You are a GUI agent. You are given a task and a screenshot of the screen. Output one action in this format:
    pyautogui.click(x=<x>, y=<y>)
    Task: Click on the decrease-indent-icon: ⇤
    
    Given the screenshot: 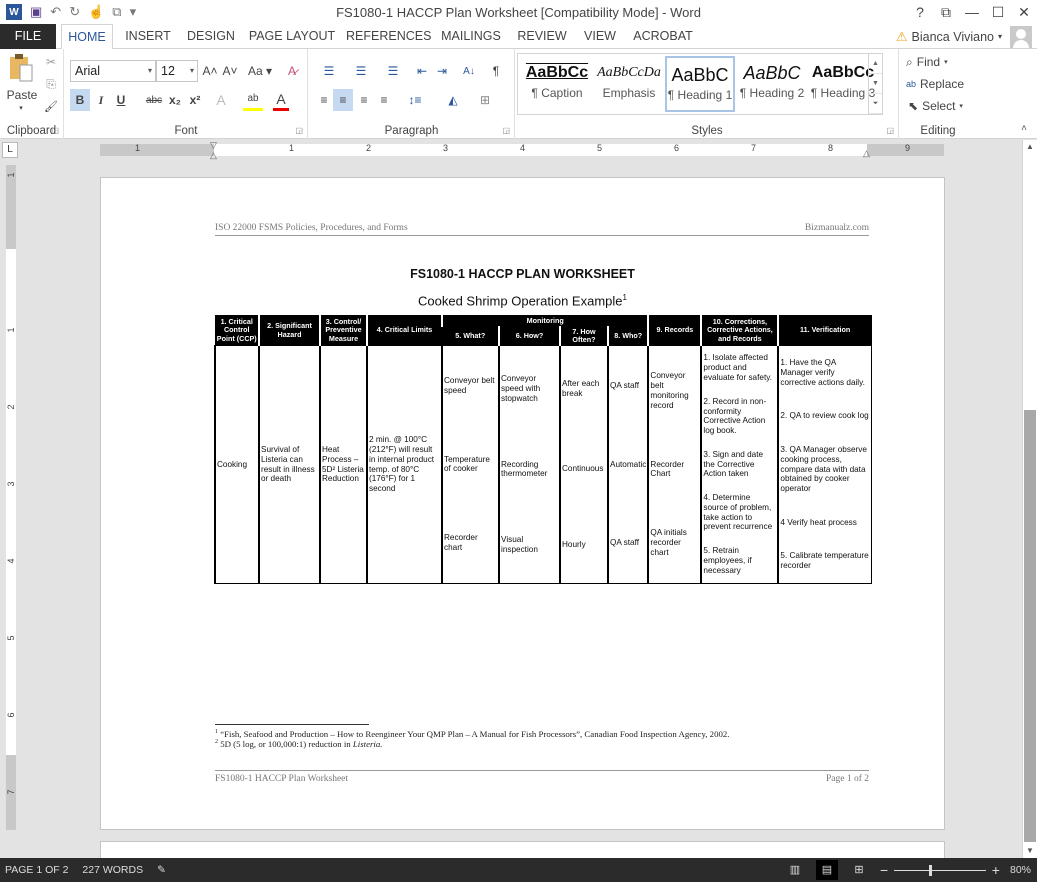 What is the action you would take?
    pyautogui.click(x=422, y=71)
    